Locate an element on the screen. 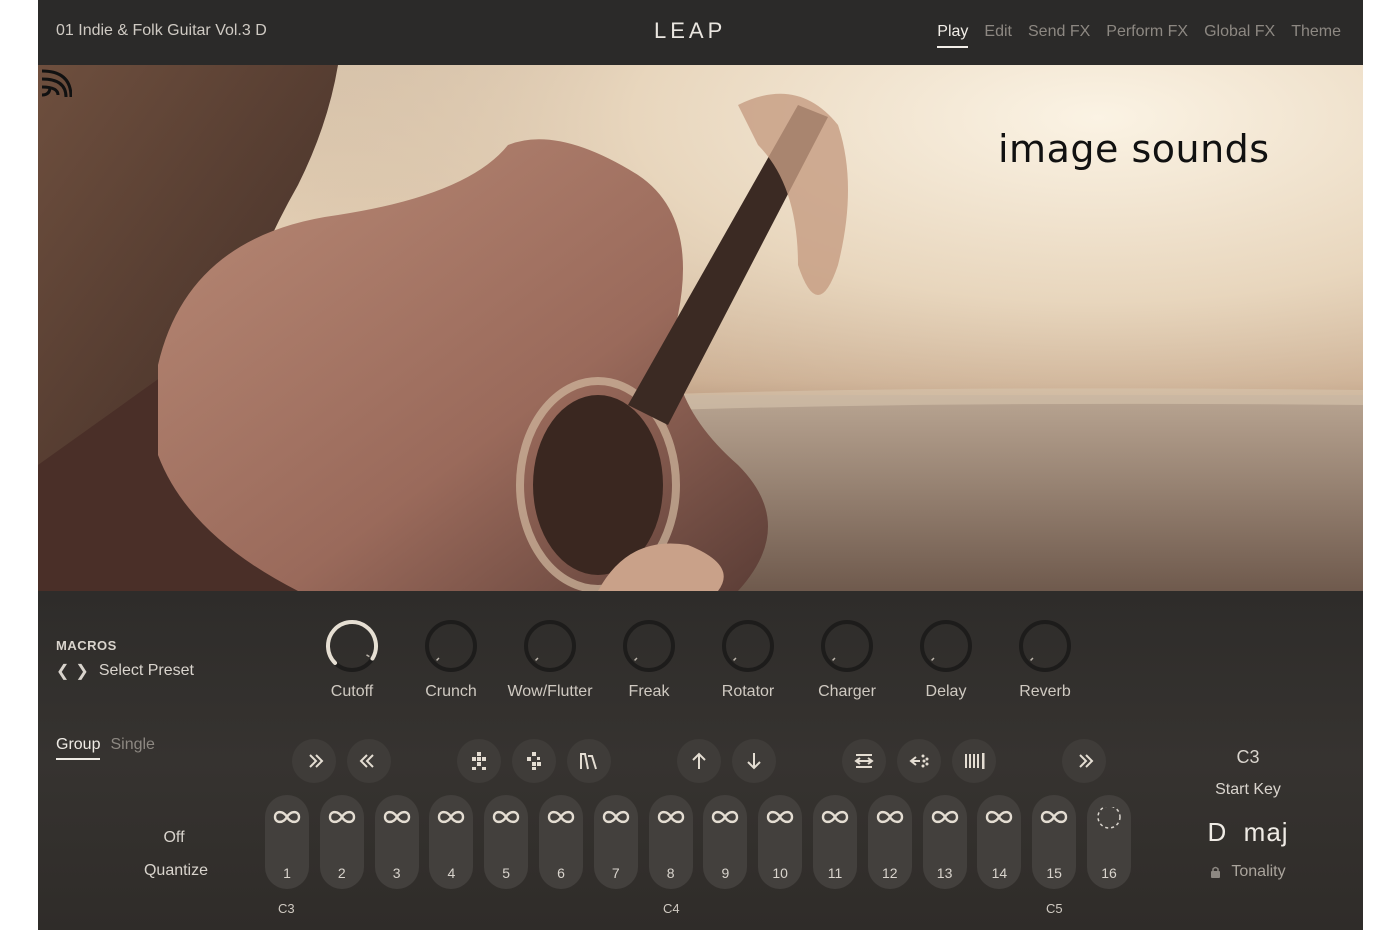 The height and width of the screenshot is (933, 1400). shuffle-alt-icon is located at coordinates (534, 761).